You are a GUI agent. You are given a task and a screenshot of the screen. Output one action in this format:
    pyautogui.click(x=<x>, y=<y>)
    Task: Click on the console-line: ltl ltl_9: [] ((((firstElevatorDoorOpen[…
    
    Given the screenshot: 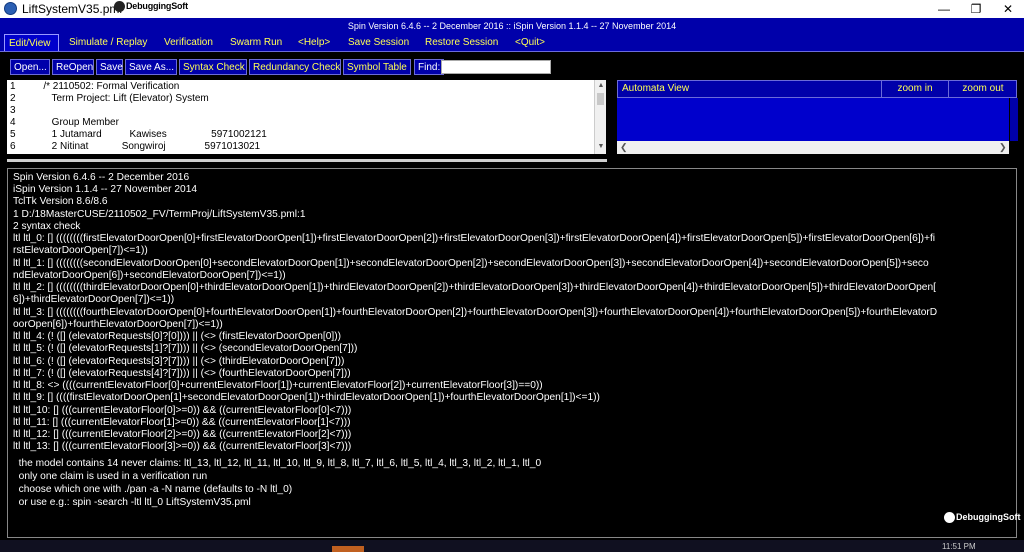 What is the action you would take?
    pyautogui.click(x=306, y=397)
    